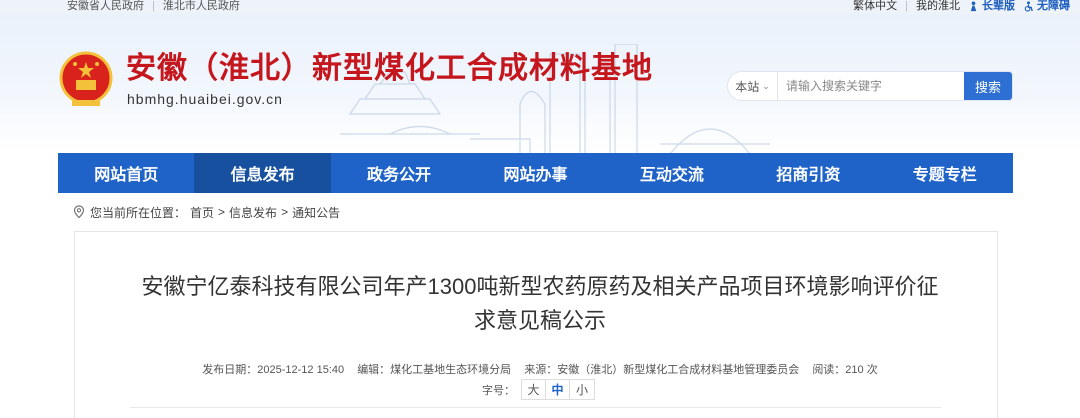  I want to click on article-title-line-2: 求意见稿公示, so click(539, 320).